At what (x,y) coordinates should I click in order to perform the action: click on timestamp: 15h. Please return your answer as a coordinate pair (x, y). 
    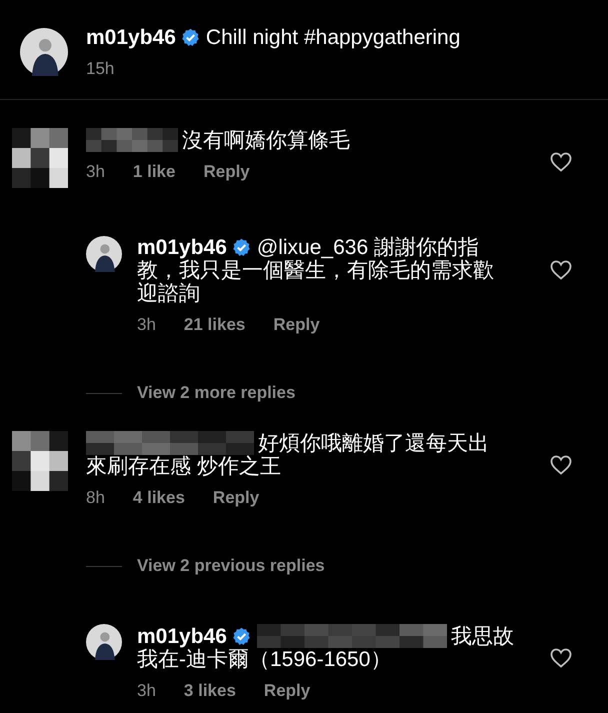
    Looking at the image, I should click on (100, 69).